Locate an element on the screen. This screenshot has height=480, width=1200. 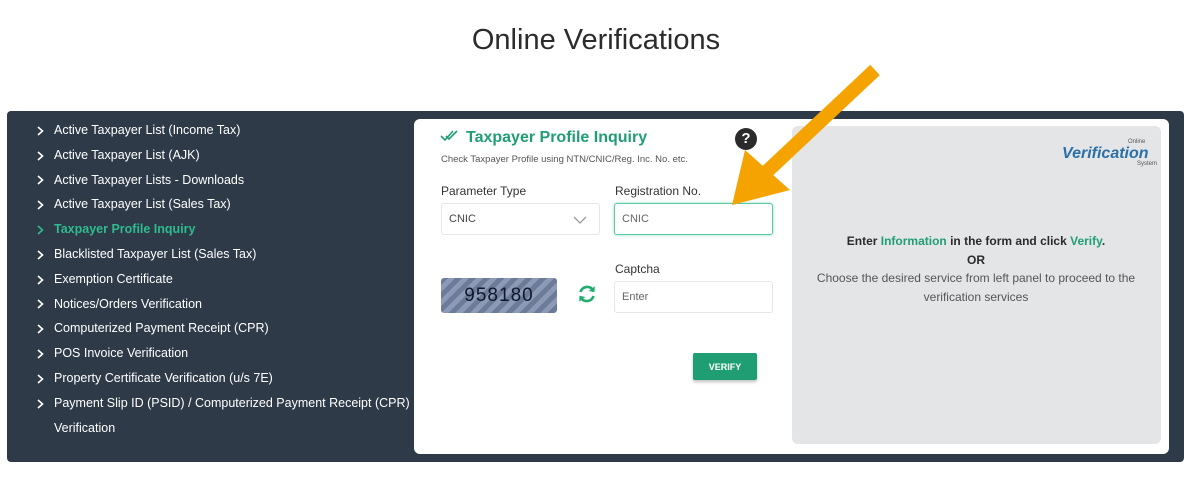
annotation-arrow-icon is located at coordinates (806, 134).